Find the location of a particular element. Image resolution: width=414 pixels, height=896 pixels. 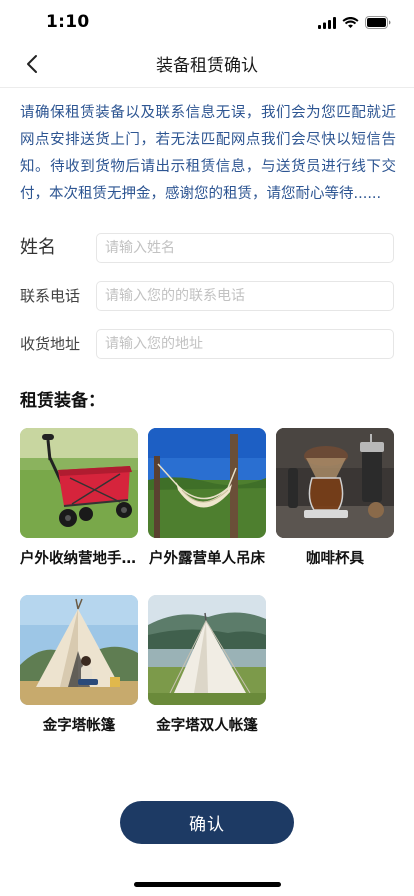

signal-icon is located at coordinates (327, 23).